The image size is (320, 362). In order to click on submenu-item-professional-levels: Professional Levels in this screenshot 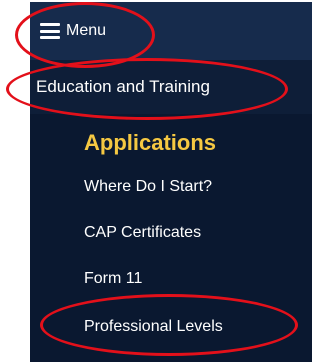, I will do `click(153, 327)`.